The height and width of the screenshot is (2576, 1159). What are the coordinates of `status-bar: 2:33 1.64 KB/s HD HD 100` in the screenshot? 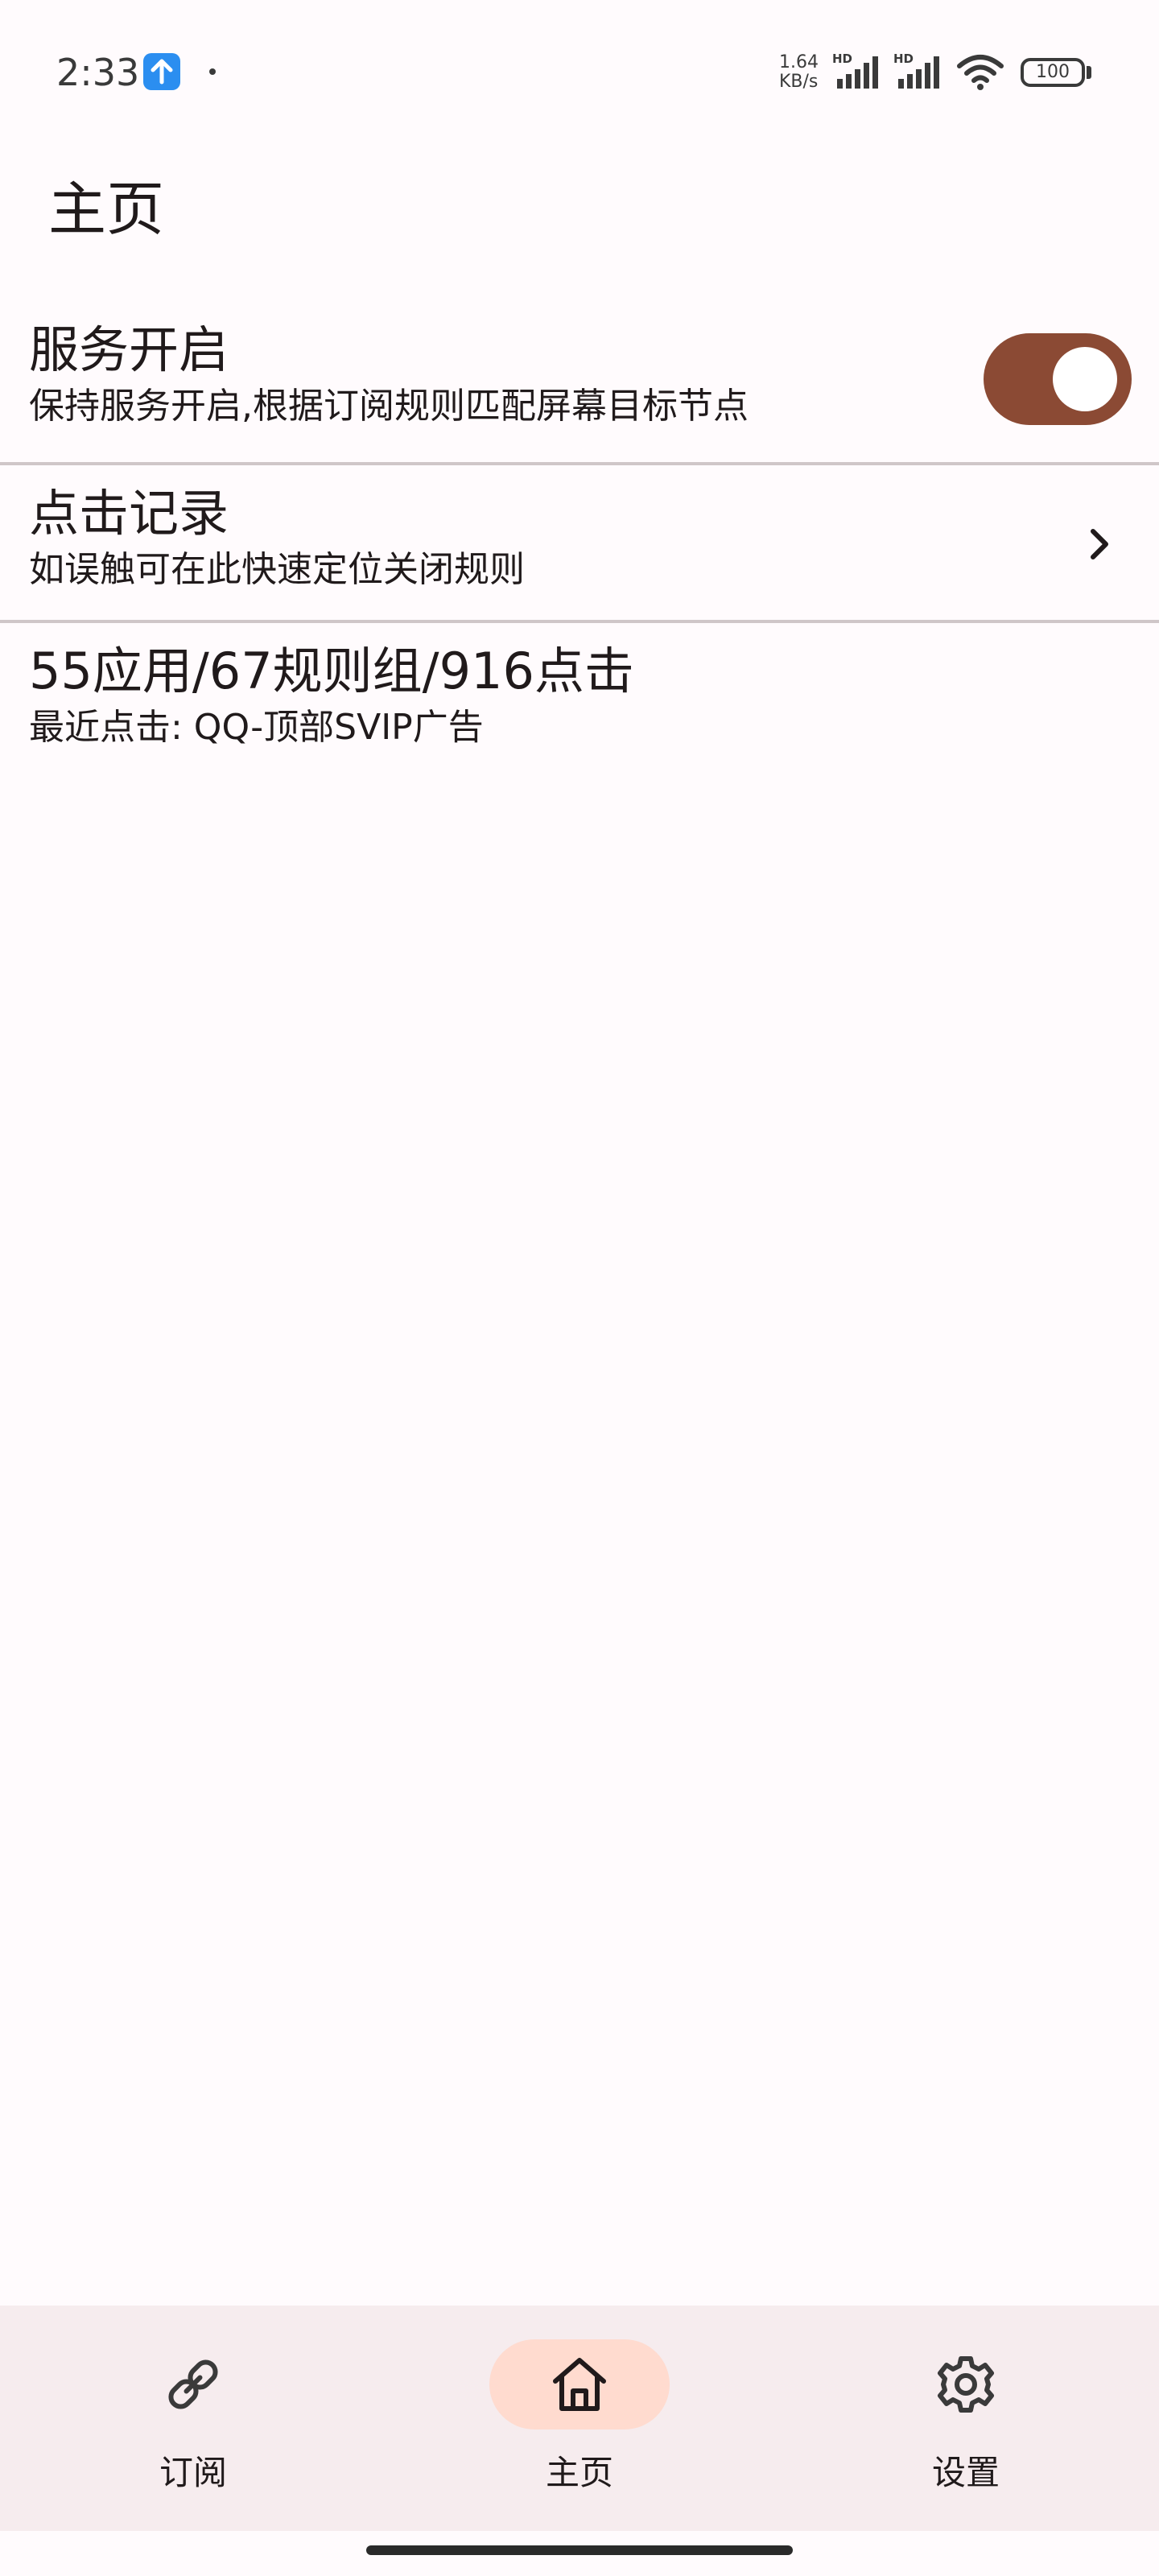 It's located at (579, 72).